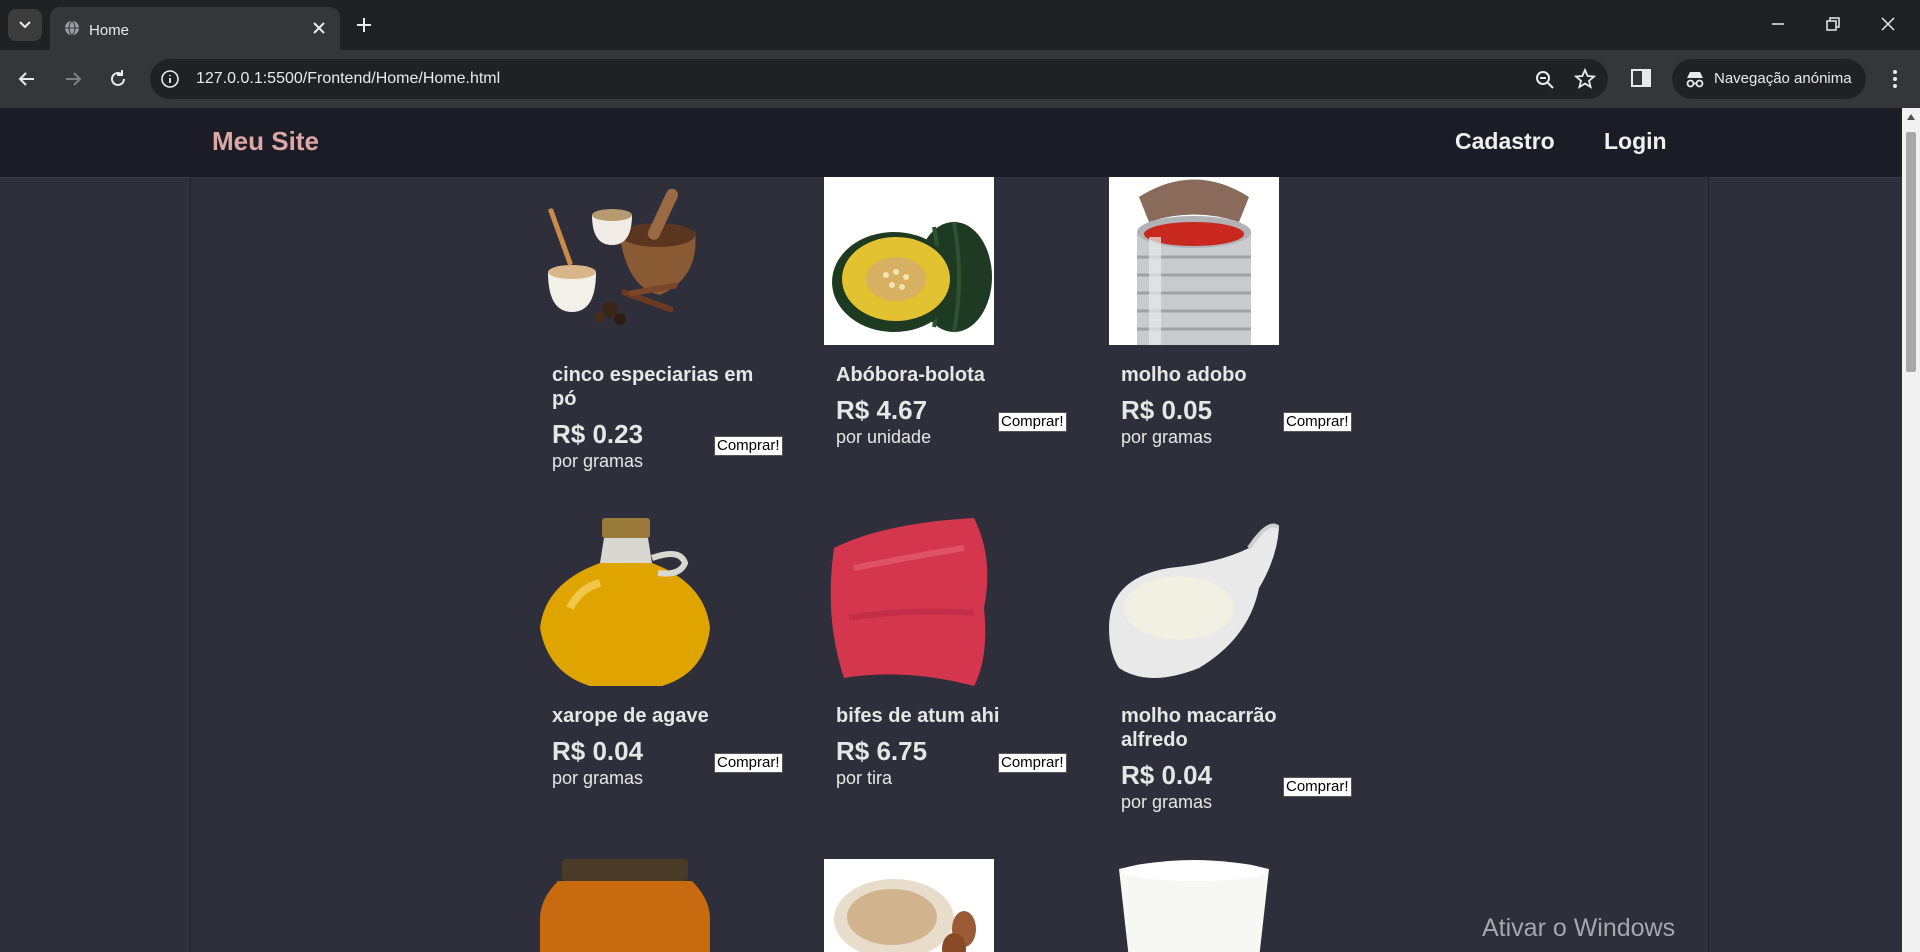  Describe the element at coordinates (625, 602) in the screenshot. I see `agave-syrup-image` at that location.